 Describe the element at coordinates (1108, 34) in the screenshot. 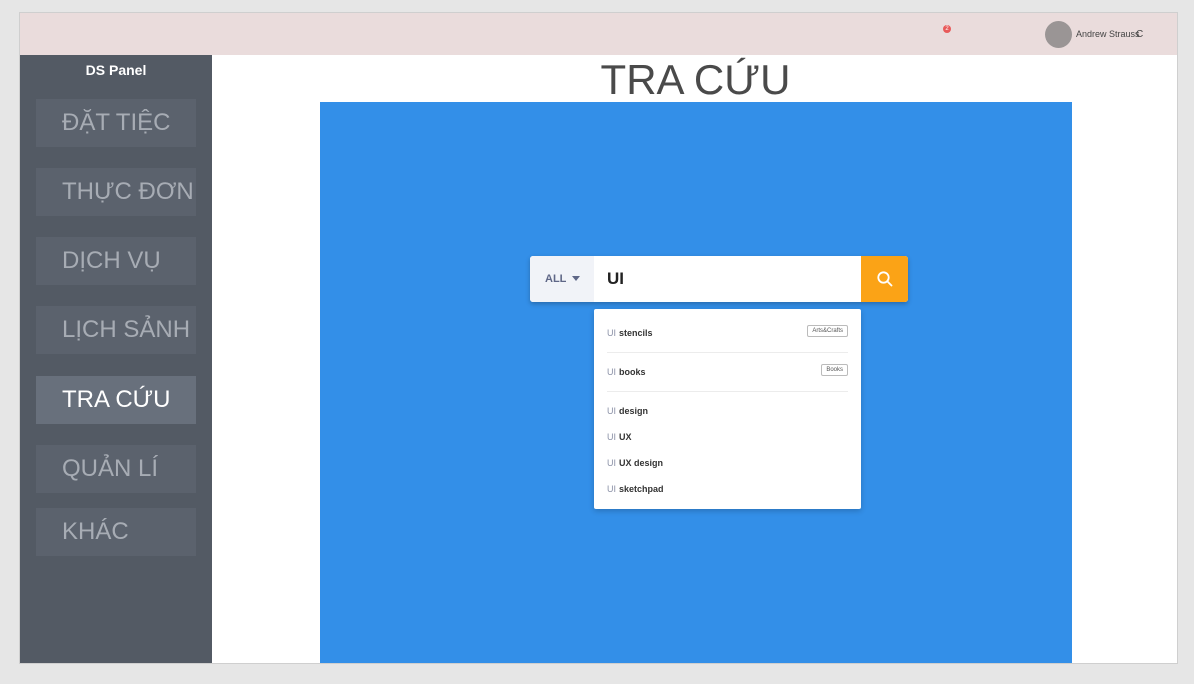

I see `user-name: Andrew Strauss` at that location.